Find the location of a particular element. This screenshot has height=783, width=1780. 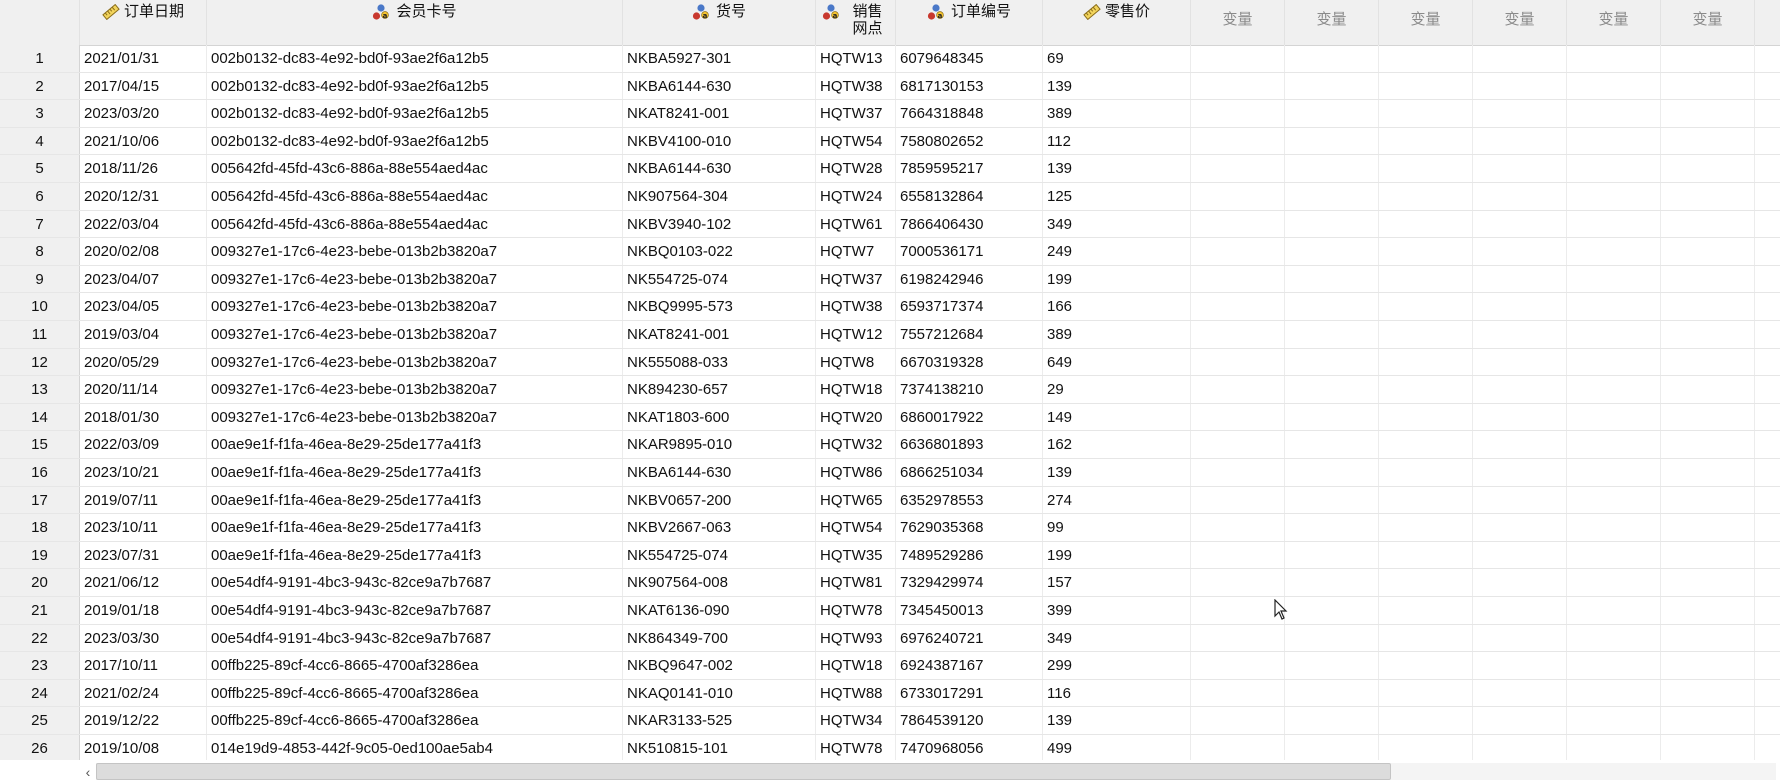

cell-price: 162 is located at coordinates (1117, 444).